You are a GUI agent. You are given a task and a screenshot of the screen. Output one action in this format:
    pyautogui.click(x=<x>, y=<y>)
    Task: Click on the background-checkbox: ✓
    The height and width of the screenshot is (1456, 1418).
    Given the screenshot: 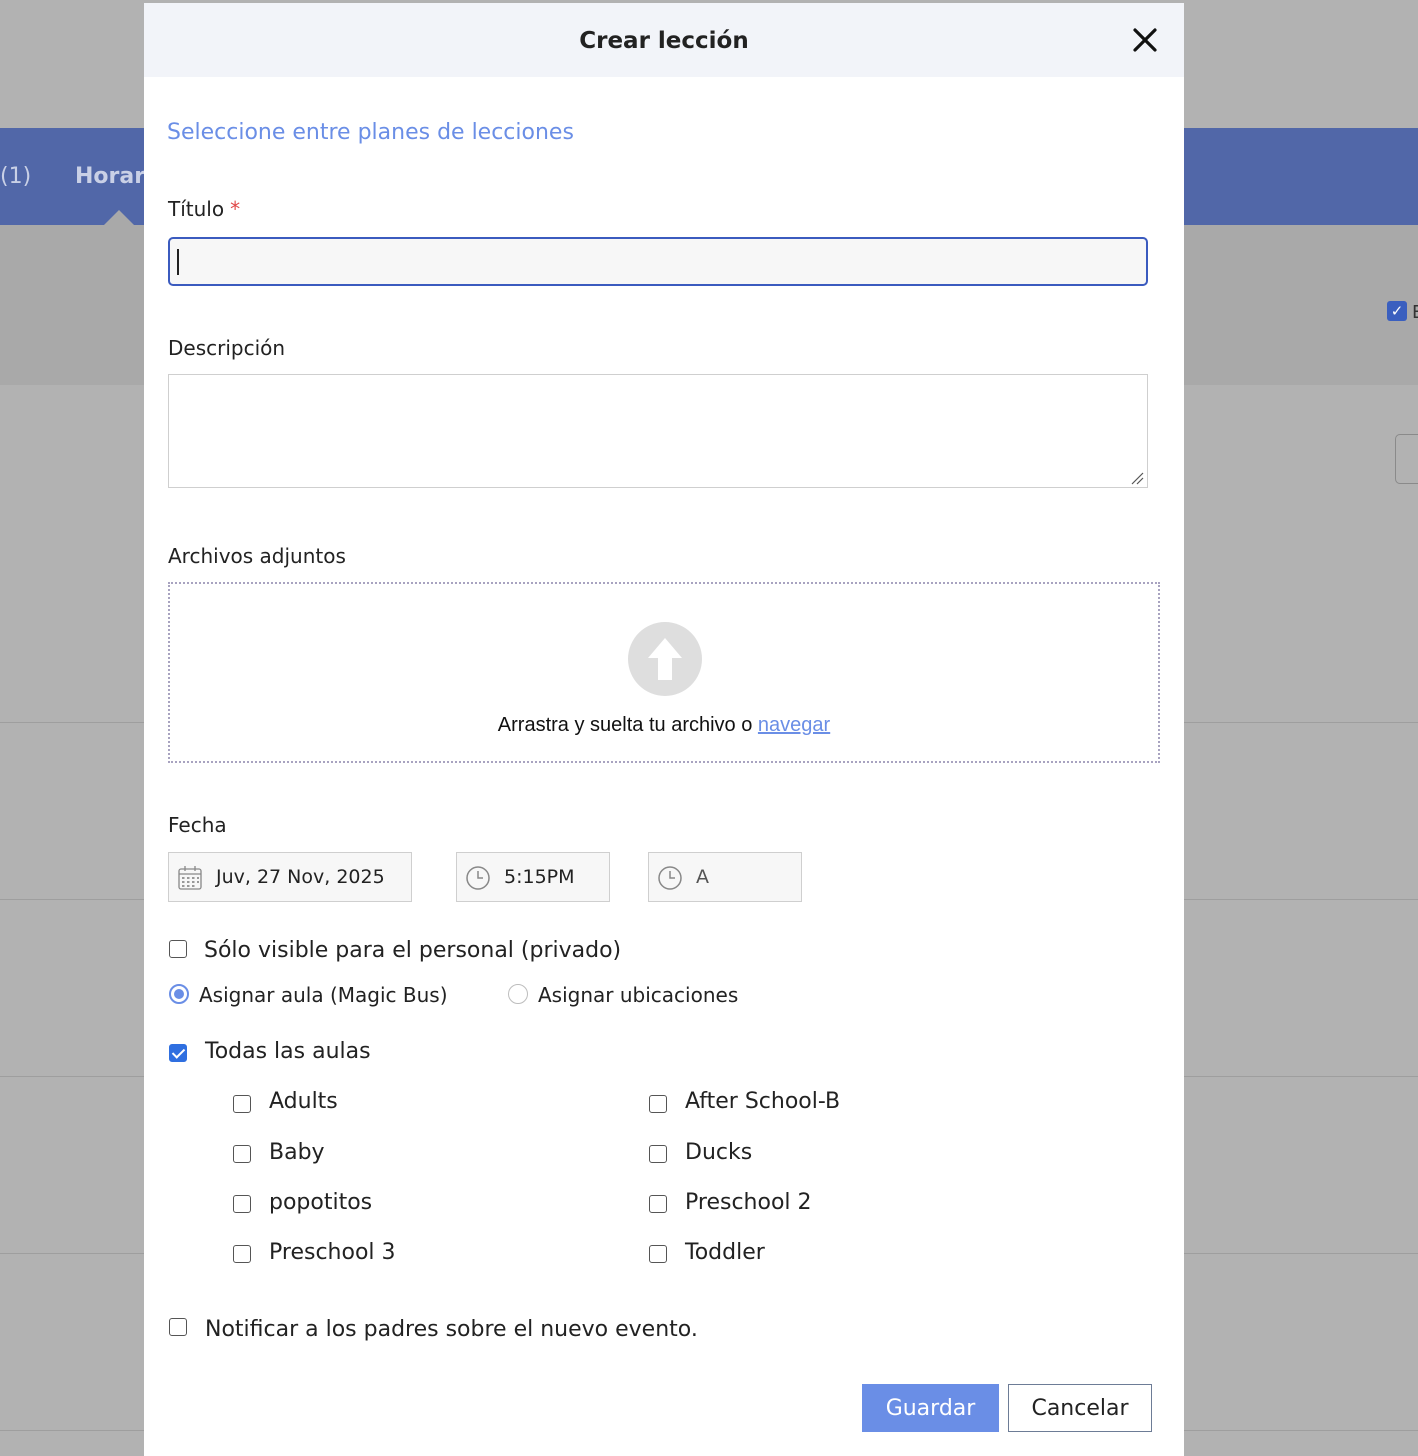 What is the action you would take?
    pyautogui.click(x=1397, y=311)
    